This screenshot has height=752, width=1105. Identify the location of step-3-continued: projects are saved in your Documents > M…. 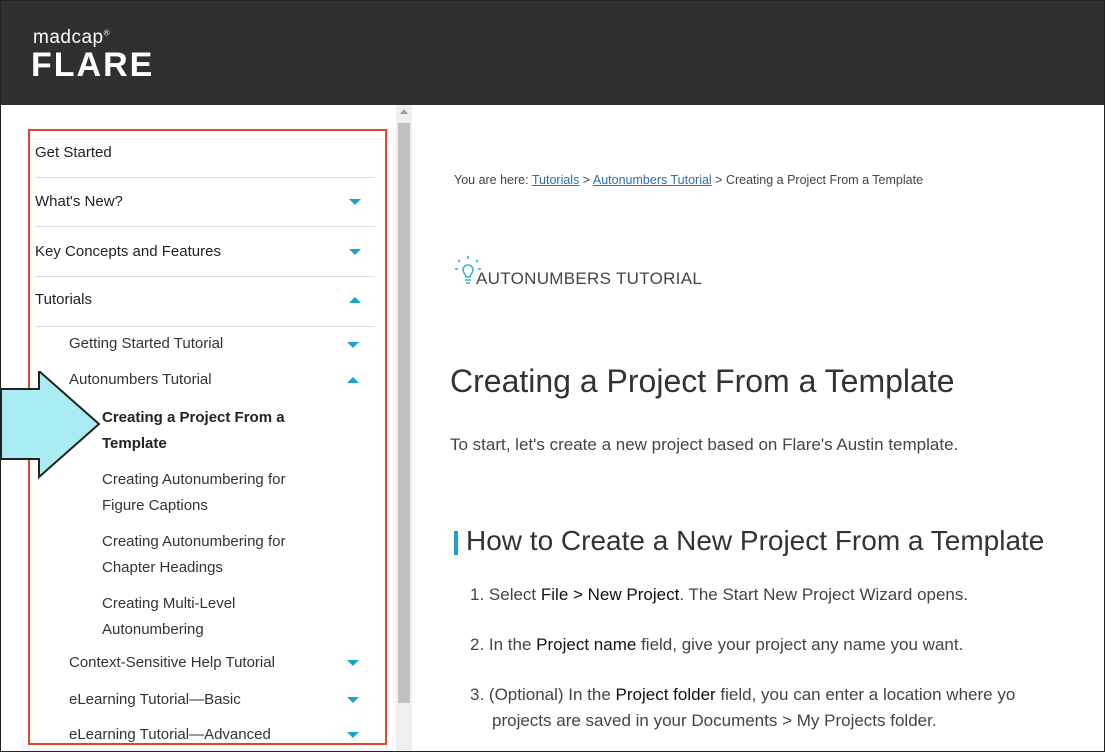
(714, 720).